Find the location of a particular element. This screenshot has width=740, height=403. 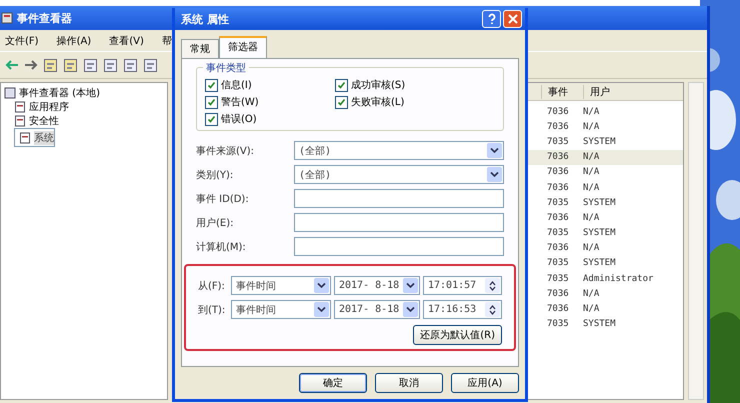

group-title: 事件类型 is located at coordinates (226, 68).